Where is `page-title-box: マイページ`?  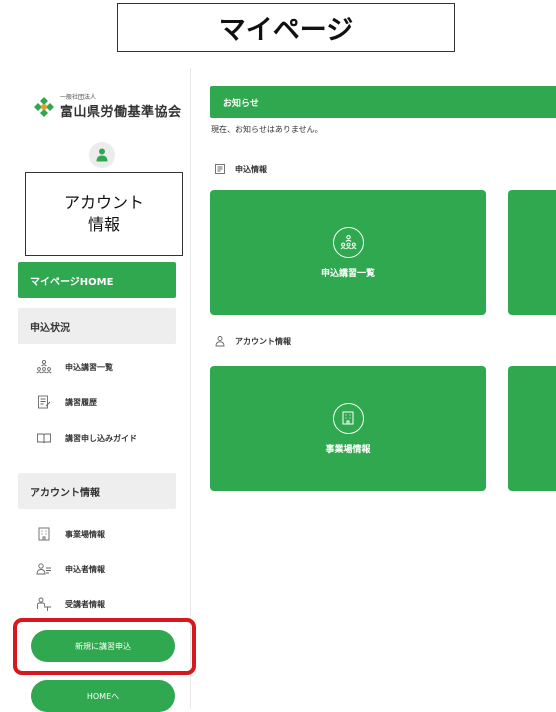 page-title-box: マイページ is located at coordinates (286, 27).